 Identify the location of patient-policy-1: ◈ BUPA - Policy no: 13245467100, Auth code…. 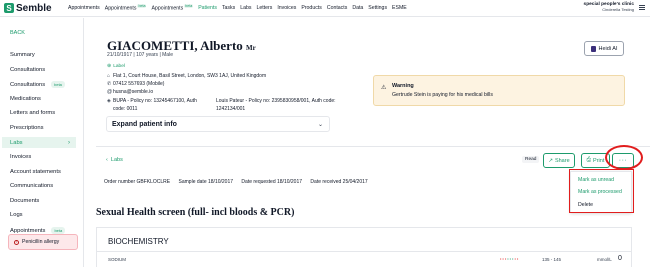
(152, 105).